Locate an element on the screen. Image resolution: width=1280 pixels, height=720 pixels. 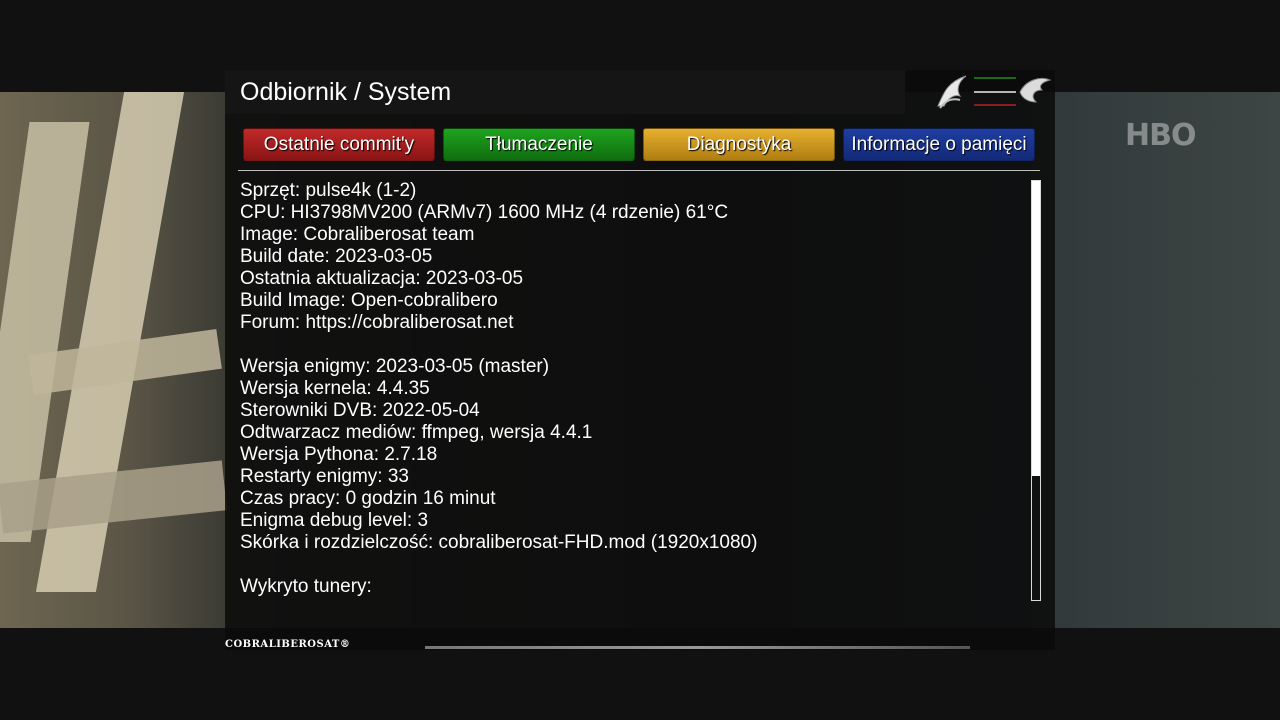
info-line: Forum: https://cobraliberosat.net is located at coordinates (377, 322).